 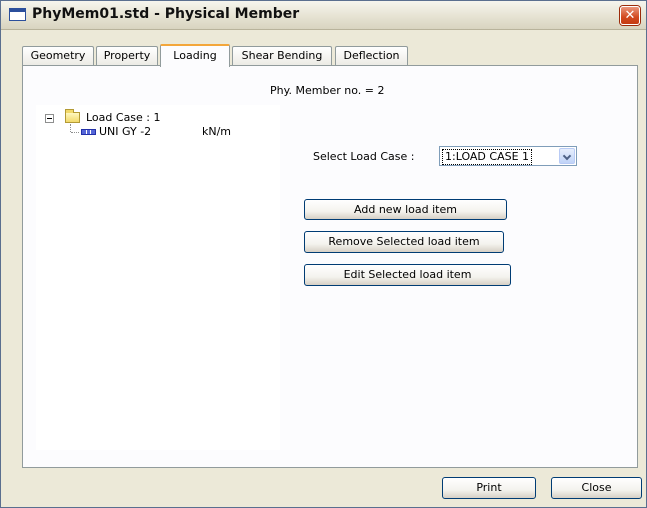 What do you see at coordinates (487, 157) in the screenshot?
I see `load-case-select-value: 1:LOAD CASE 1` at bounding box center [487, 157].